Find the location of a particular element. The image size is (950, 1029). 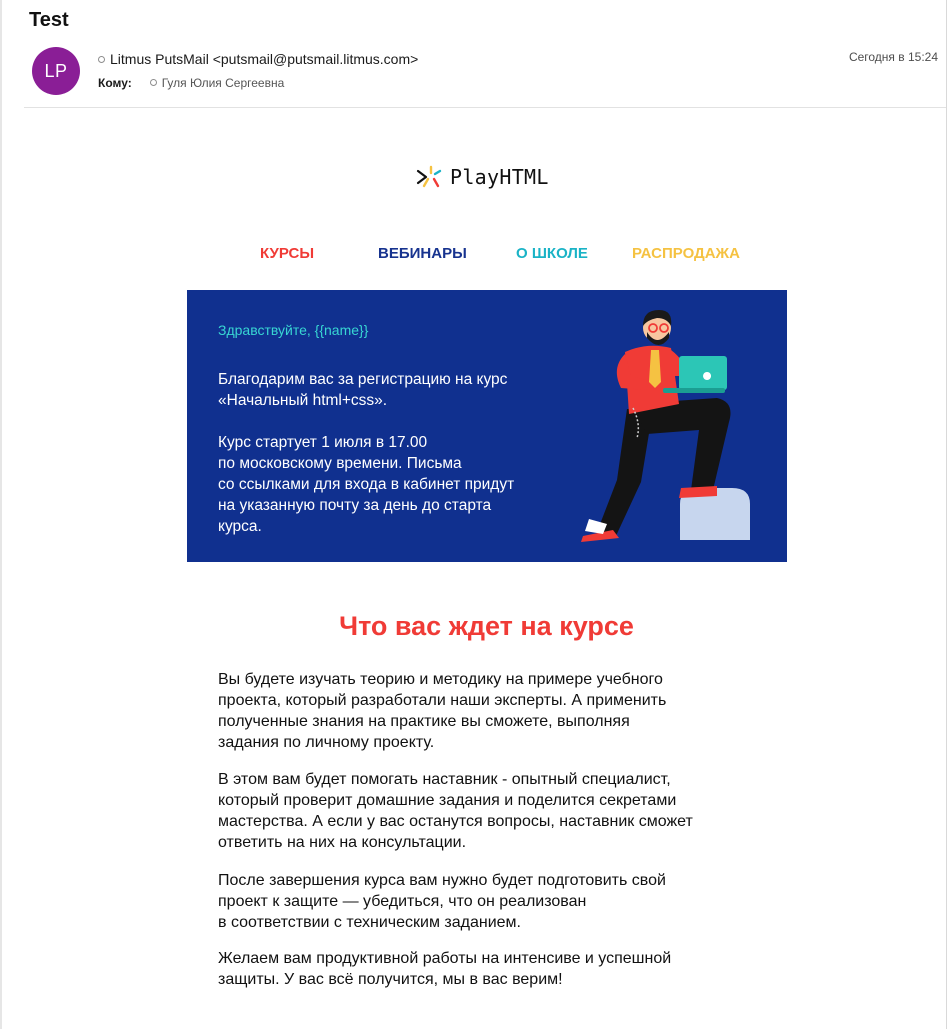

nav-link-sale: РАСПРОДАЖА is located at coordinates (686, 253).